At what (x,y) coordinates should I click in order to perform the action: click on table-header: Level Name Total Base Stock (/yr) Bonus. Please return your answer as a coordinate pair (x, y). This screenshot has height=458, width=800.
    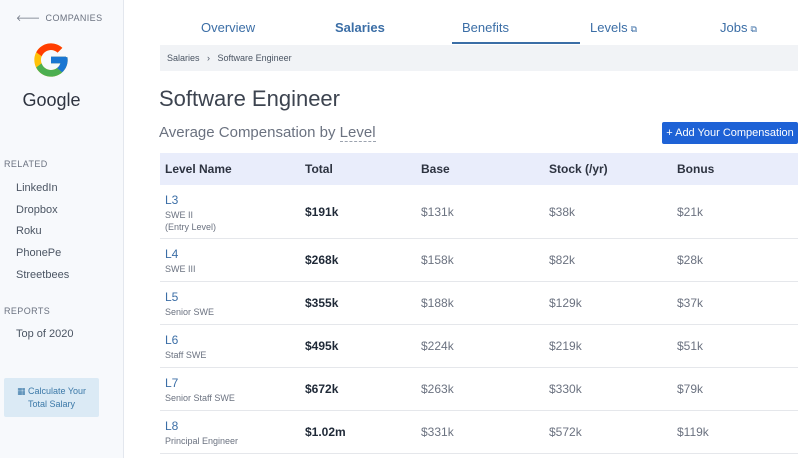
    Looking at the image, I should click on (479, 169).